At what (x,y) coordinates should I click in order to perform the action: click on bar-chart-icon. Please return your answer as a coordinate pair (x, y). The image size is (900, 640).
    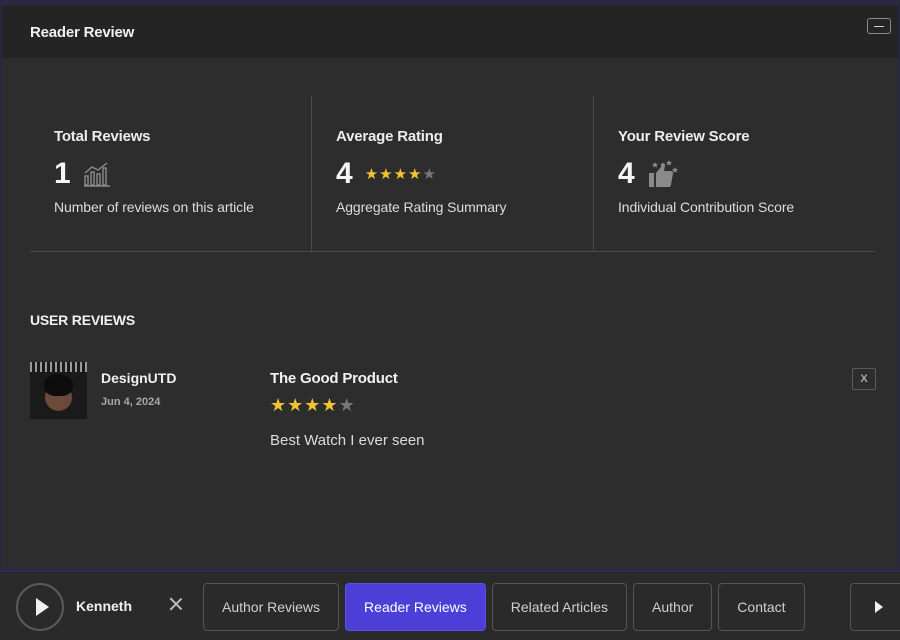
    Looking at the image, I should click on (96, 174).